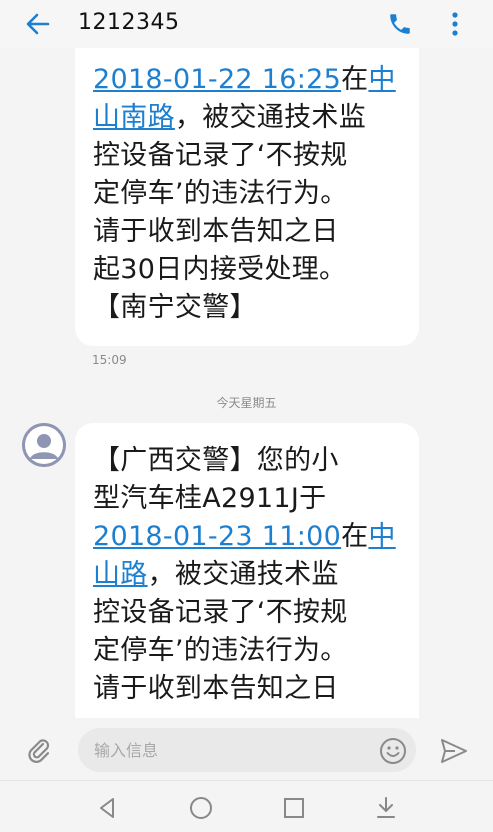 This screenshot has width=493, height=832. I want to click on nav-notification-button, so click(386, 808).